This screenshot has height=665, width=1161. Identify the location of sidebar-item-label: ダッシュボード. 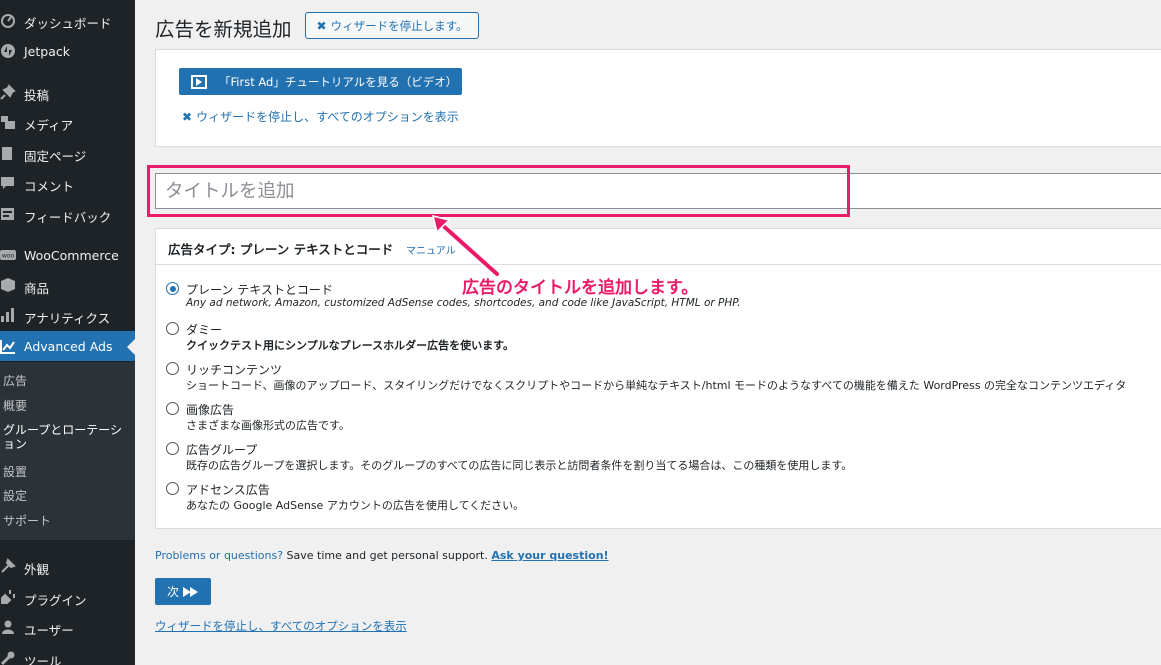
(68, 23).